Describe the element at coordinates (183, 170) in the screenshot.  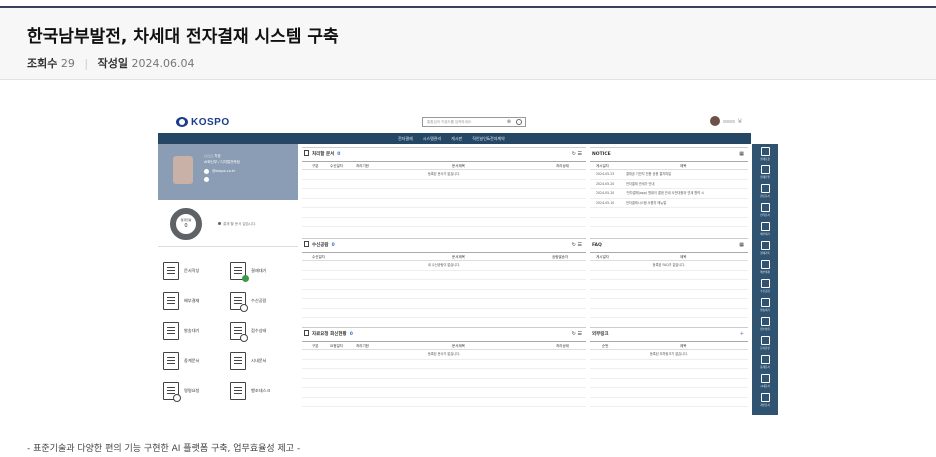
I see `profile-photo` at that location.